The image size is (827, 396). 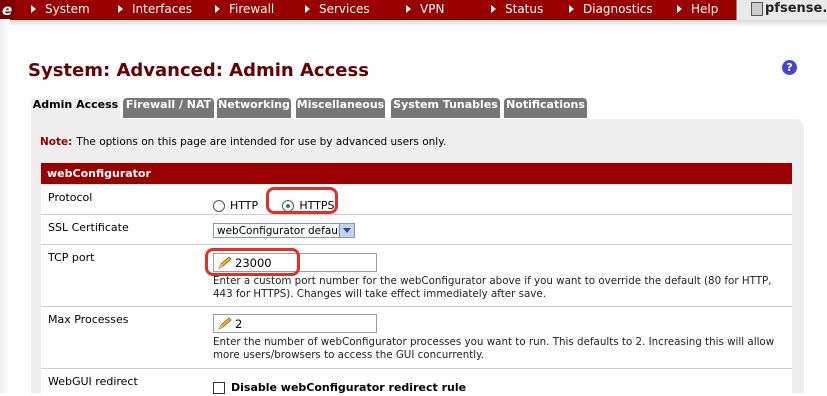 I want to click on protocol-label: Protocol, so click(x=70, y=197).